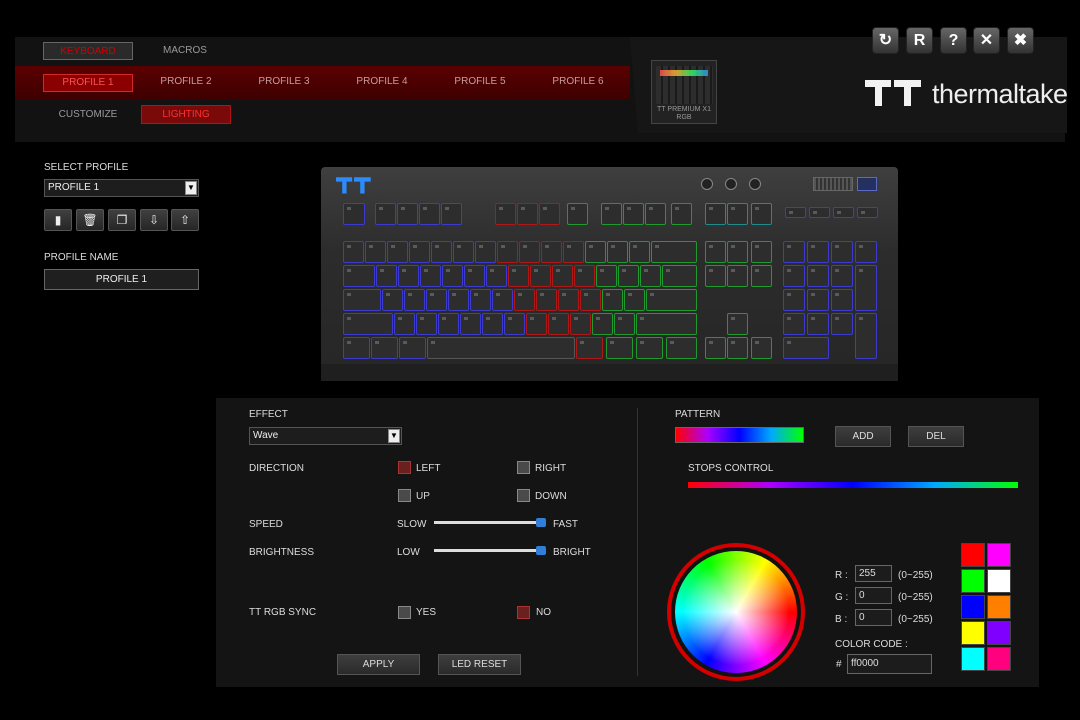 The height and width of the screenshot is (720, 1080). What do you see at coordinates (736, 612) in the screenshot?
I see `color-wheel` at bounding box center [736, 612].